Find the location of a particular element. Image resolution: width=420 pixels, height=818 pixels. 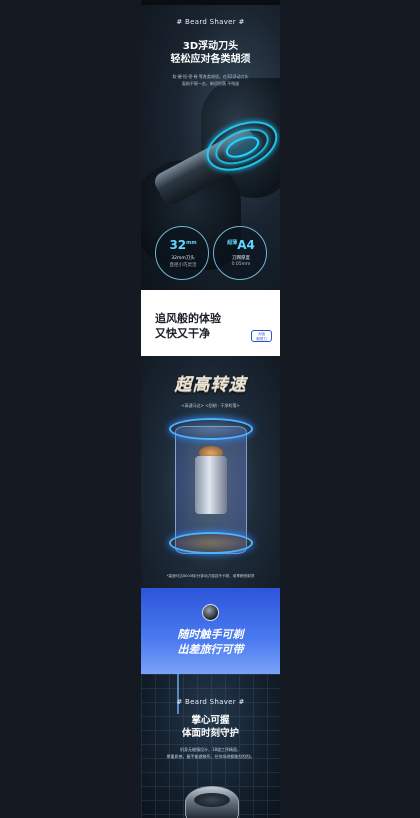

high-speed-footnote: *高速马达8000转/分钟动力强劲不卡顿，用享畅快剃须 is located at coordinates (210, 576).